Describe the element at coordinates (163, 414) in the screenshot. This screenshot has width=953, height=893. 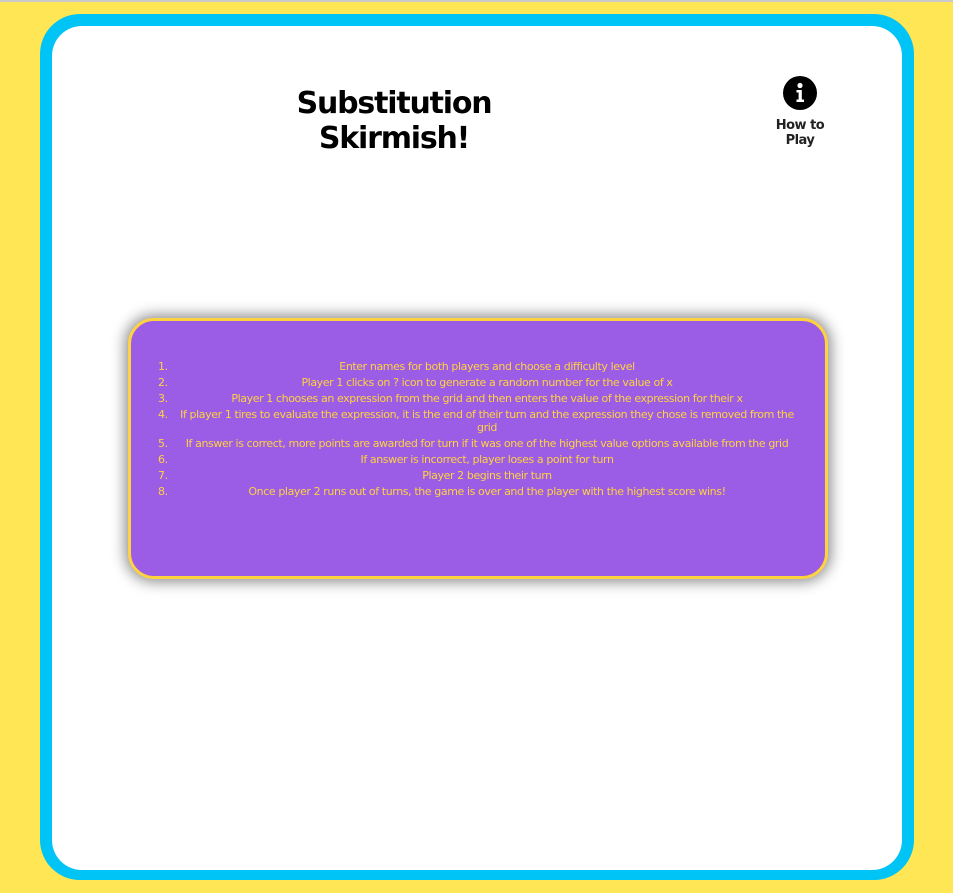
I see `rule-number: 4.` at that location.